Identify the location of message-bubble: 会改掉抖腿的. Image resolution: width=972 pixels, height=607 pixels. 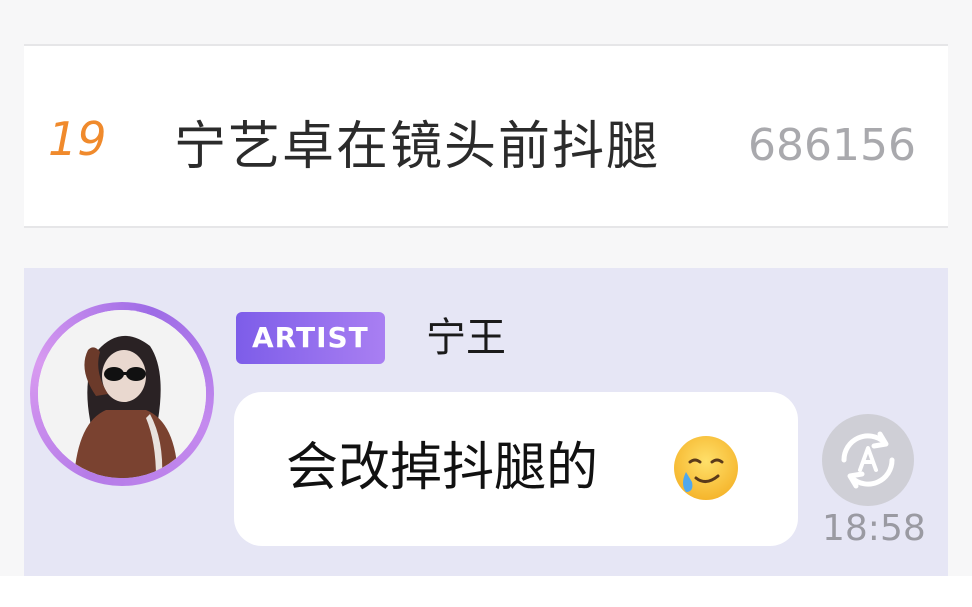
(516, 469).